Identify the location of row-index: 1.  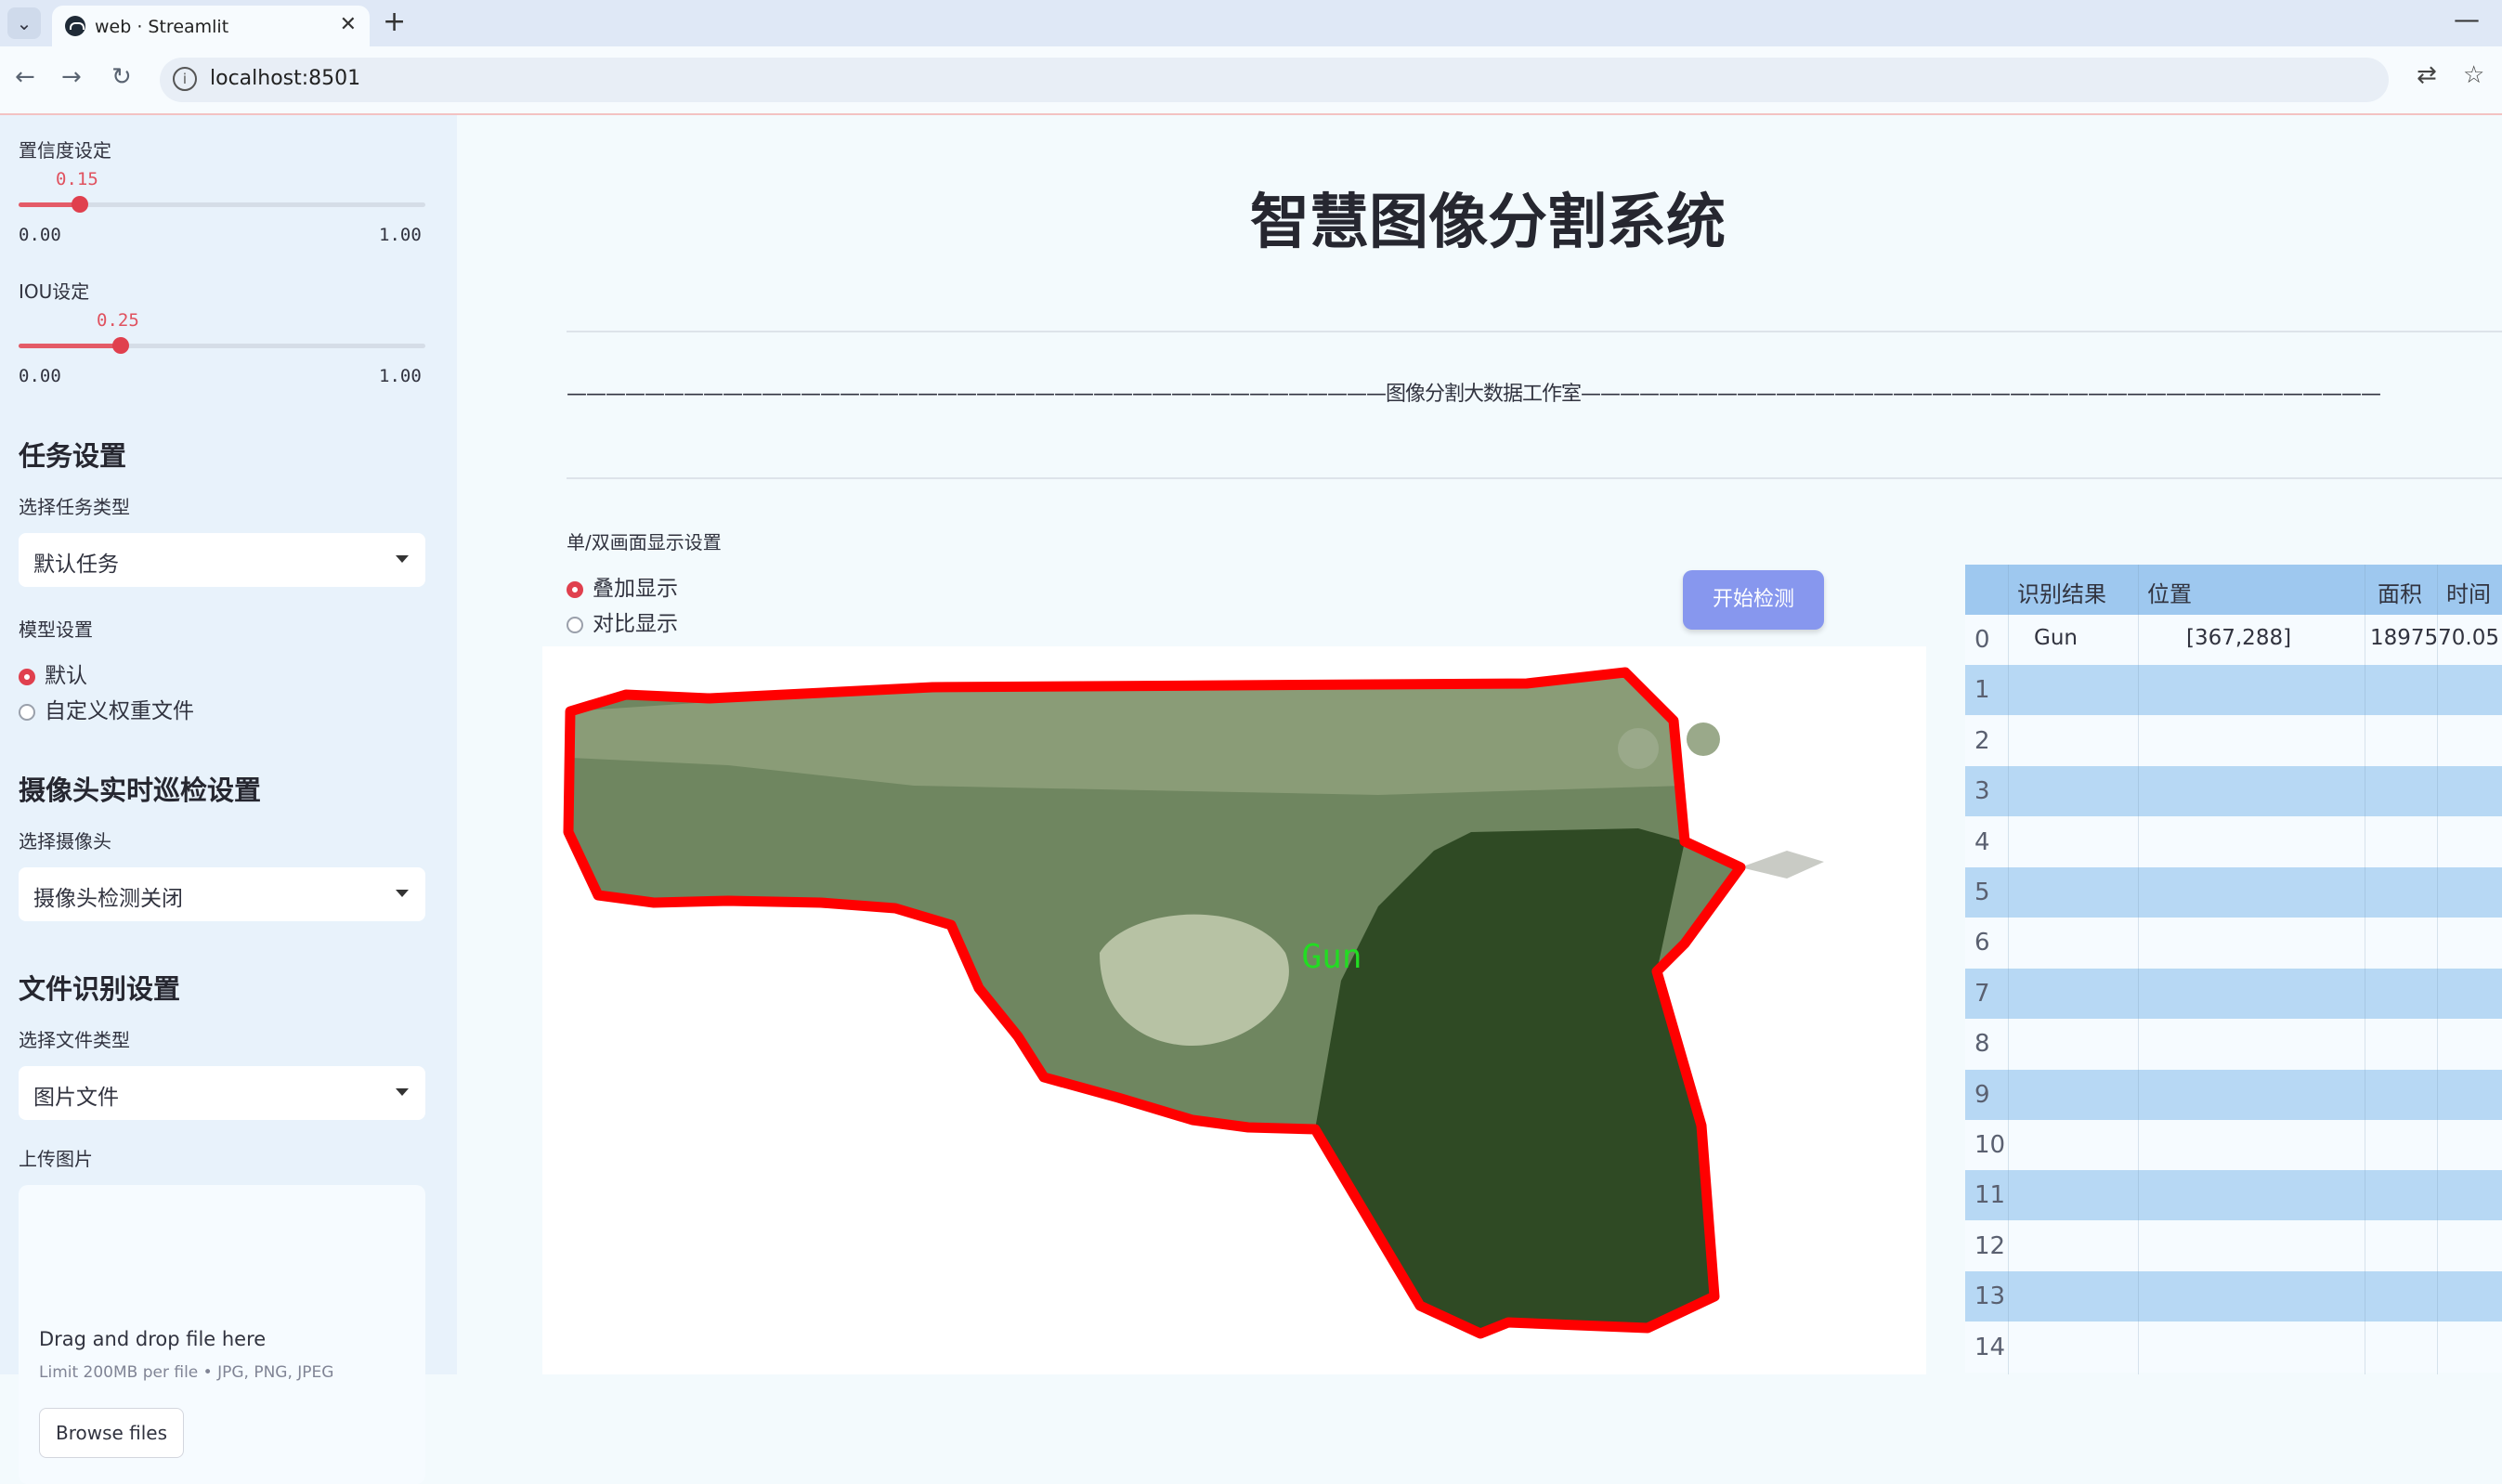
(1982, 690).